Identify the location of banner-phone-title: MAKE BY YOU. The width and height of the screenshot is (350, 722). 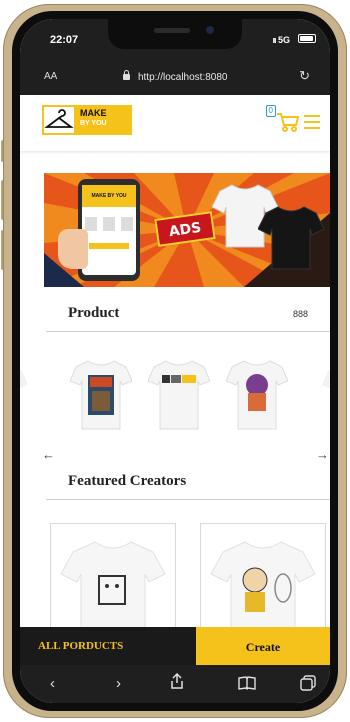
(109, 196).